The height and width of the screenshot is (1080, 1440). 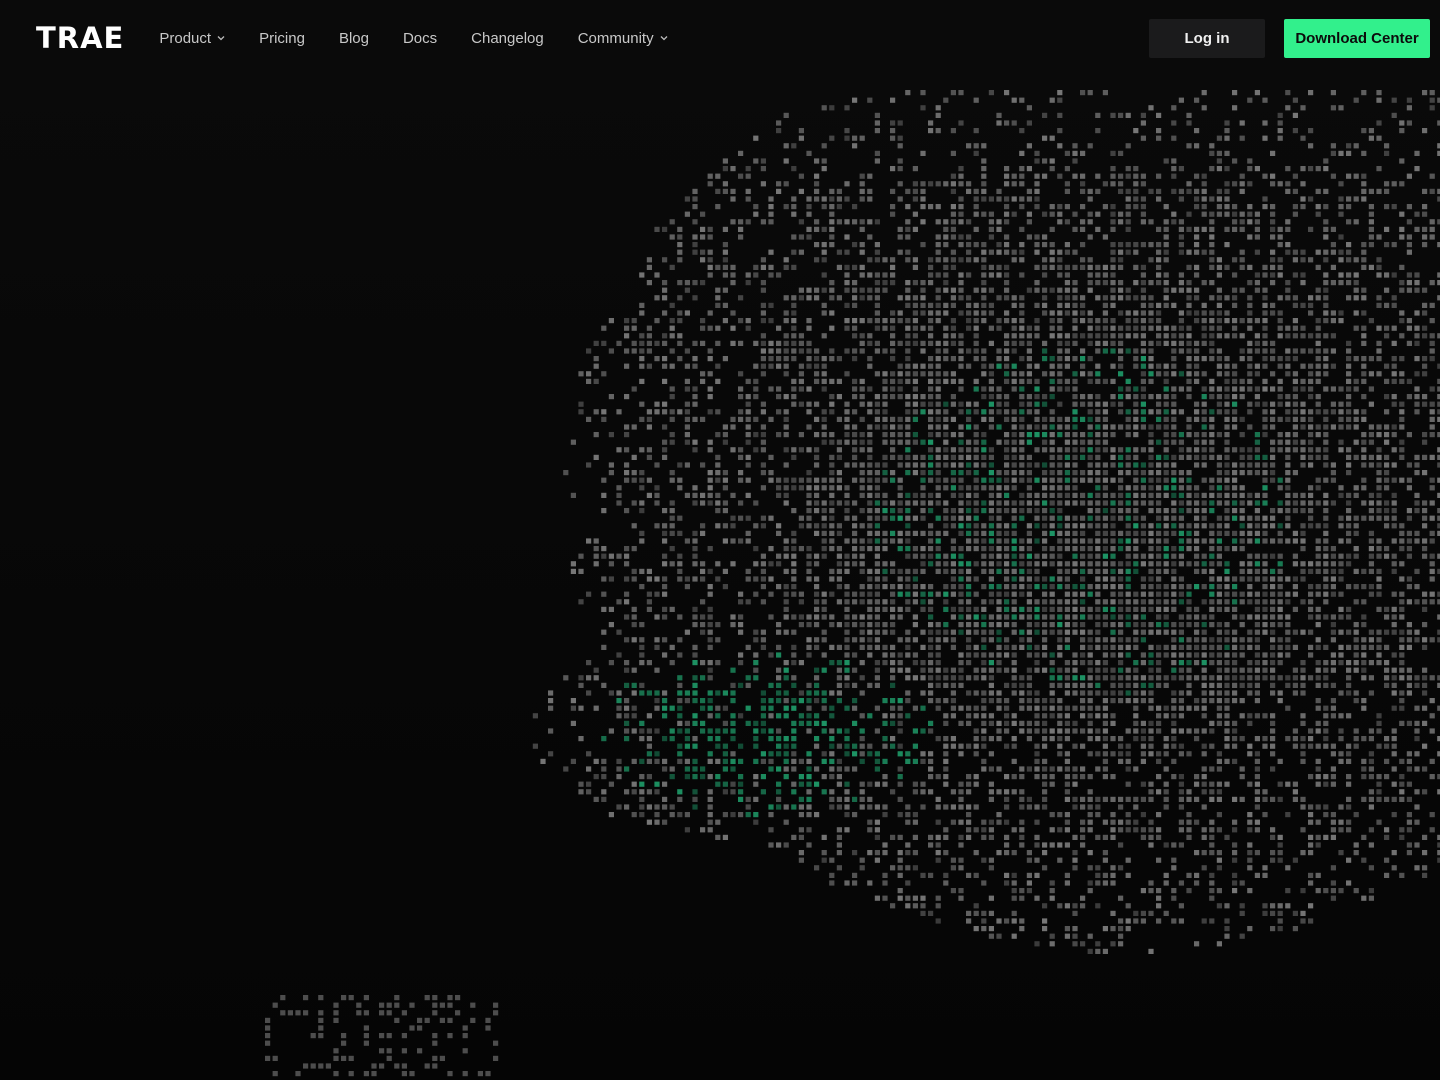 What do you see at coordinates (615, 38) in the screenshot?
I see `nav-label-community: Community` at bounding box center [615, 38].